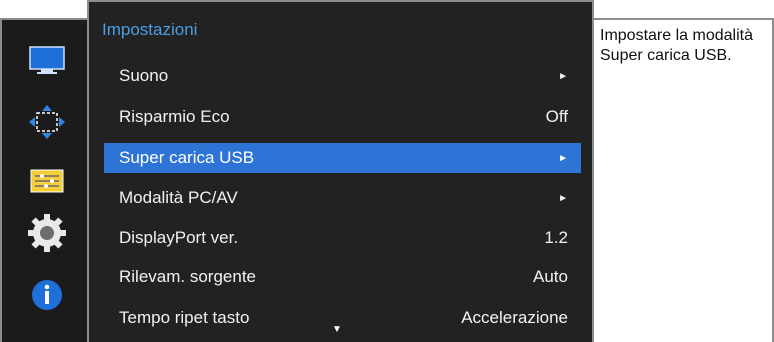  What do you see at coordinates (342, 76) in the screenshot?
I see `menu-item-suono: Suono ►` at bounding box center [342, 76].